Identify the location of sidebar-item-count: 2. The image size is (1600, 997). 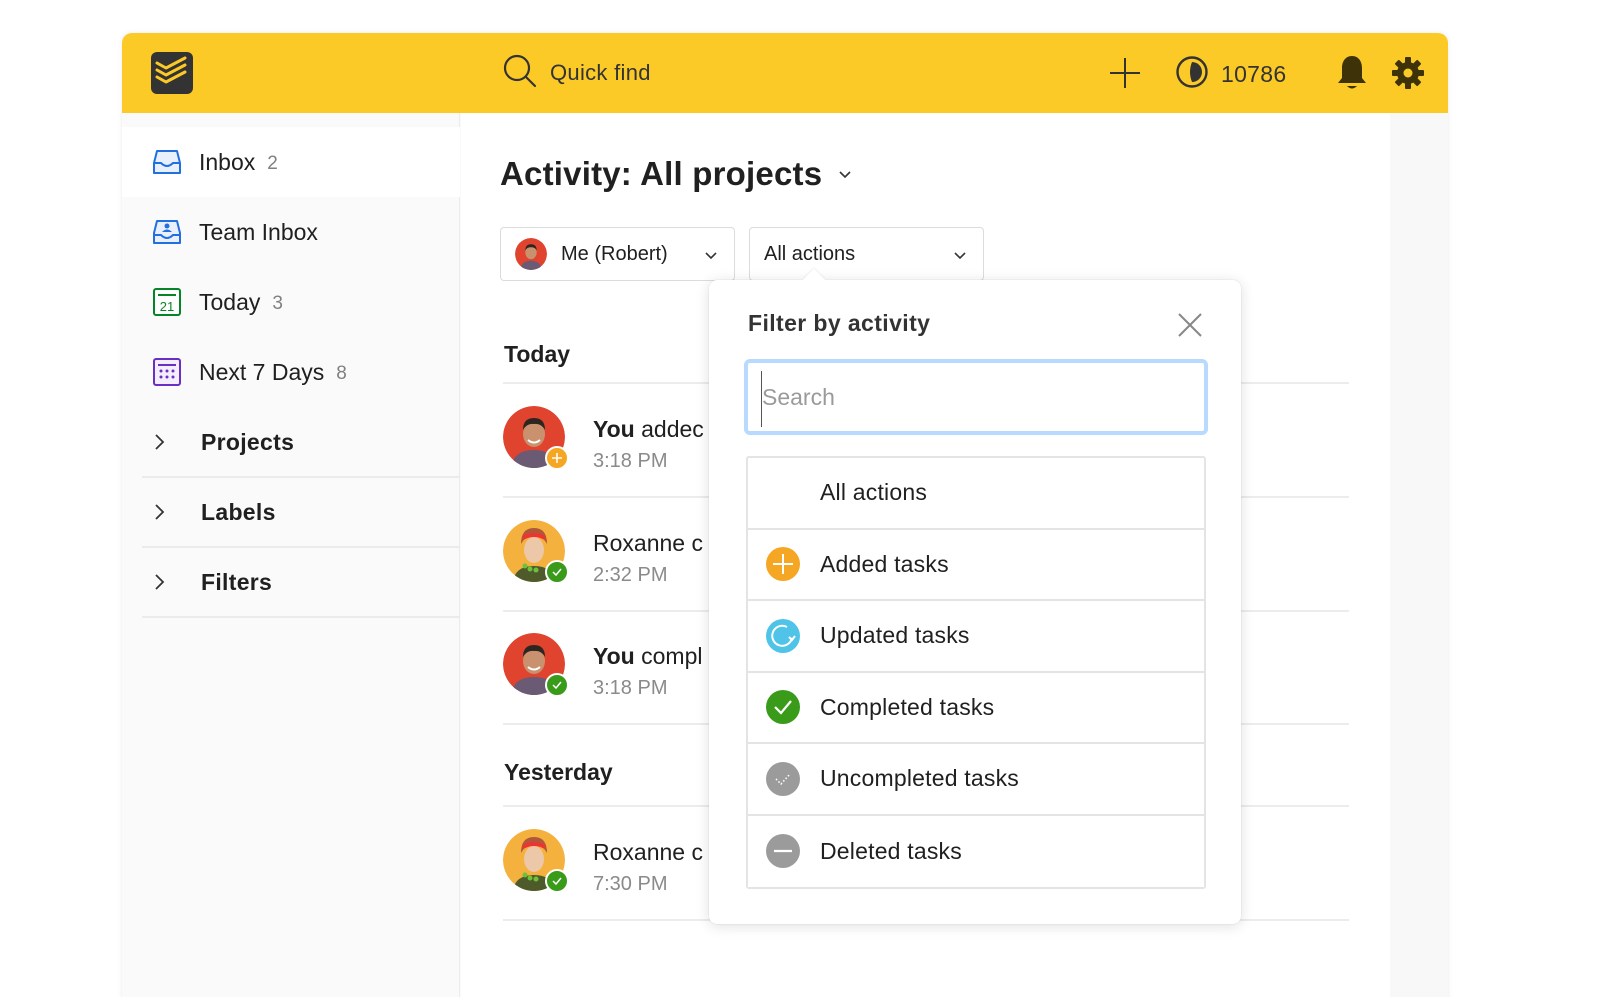
(272, 163).